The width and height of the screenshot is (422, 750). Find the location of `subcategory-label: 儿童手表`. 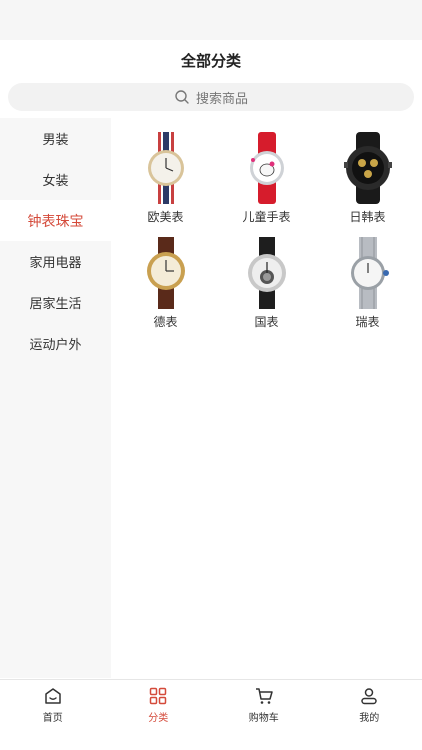

subcategory-label: 儿童手表 is located at coordinates (266, 217).